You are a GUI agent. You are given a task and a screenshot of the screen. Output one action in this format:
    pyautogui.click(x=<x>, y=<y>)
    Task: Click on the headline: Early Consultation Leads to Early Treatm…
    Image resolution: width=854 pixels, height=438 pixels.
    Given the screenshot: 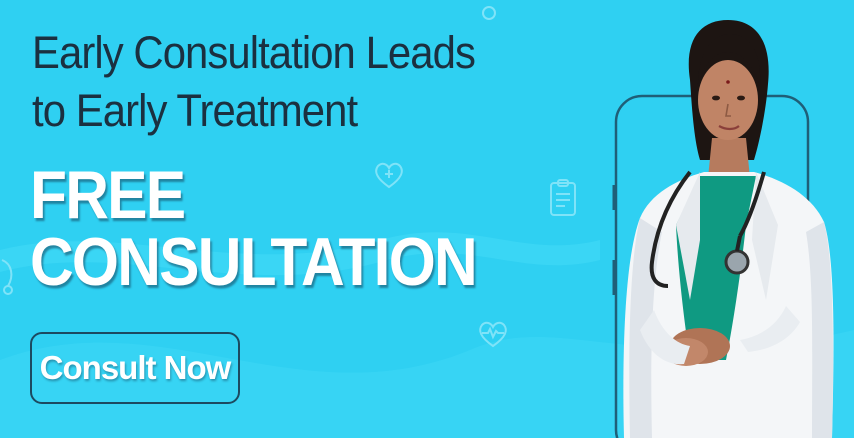 What is the action you would take?
    pyautogui.click(x=254, y=82)
    